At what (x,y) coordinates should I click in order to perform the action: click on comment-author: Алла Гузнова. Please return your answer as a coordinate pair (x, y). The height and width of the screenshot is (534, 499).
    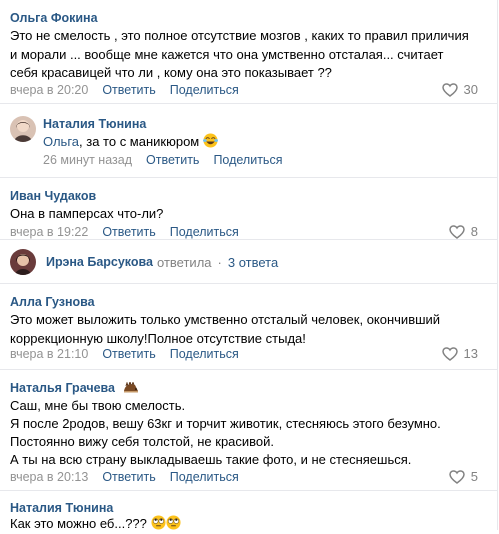
    Looking at the image, I should click on (52, 302).